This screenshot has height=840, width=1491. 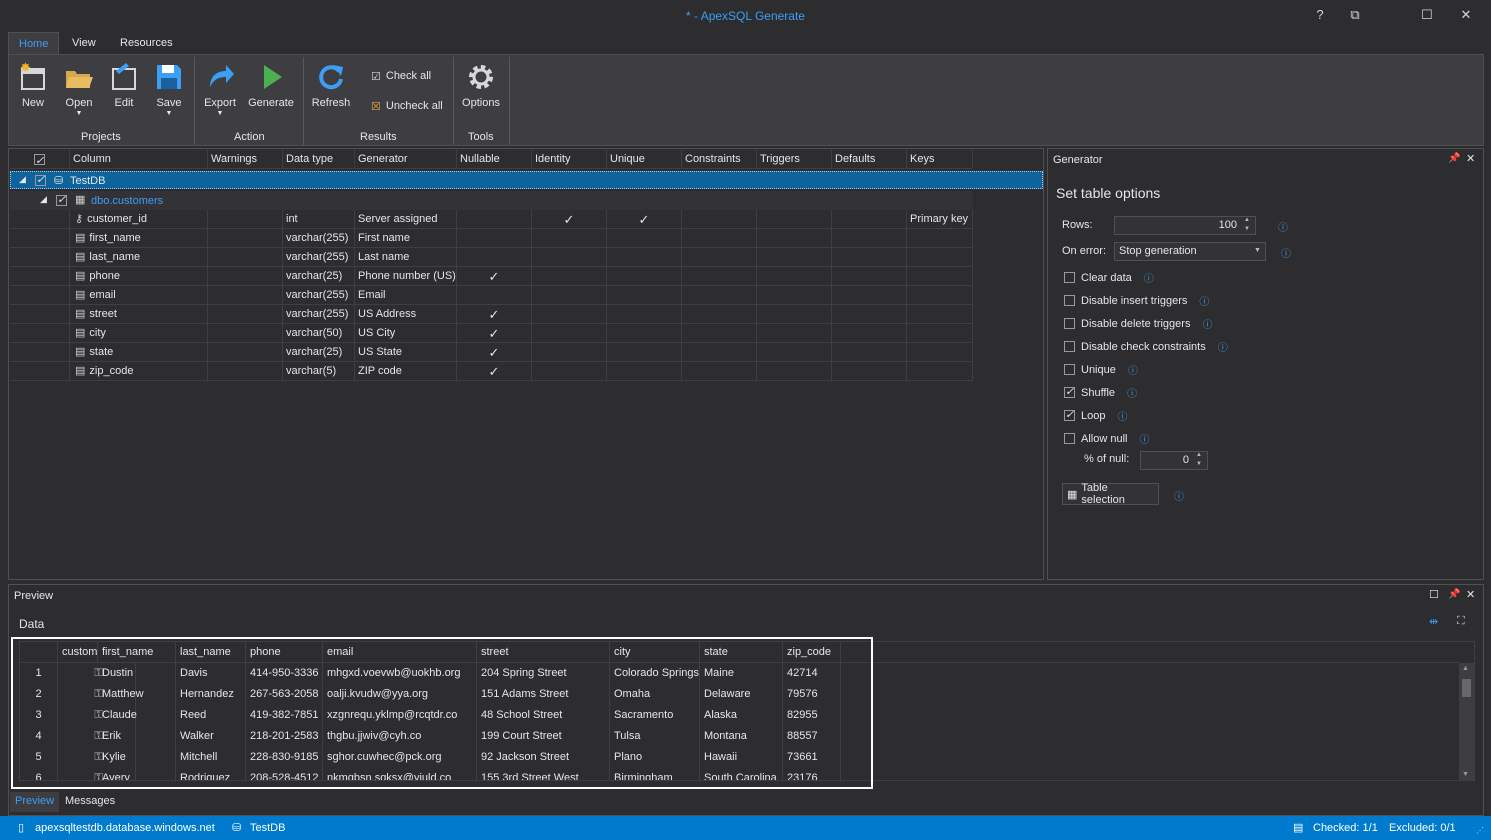 I want to click on tab-view: View, so click(x=84, y=43).